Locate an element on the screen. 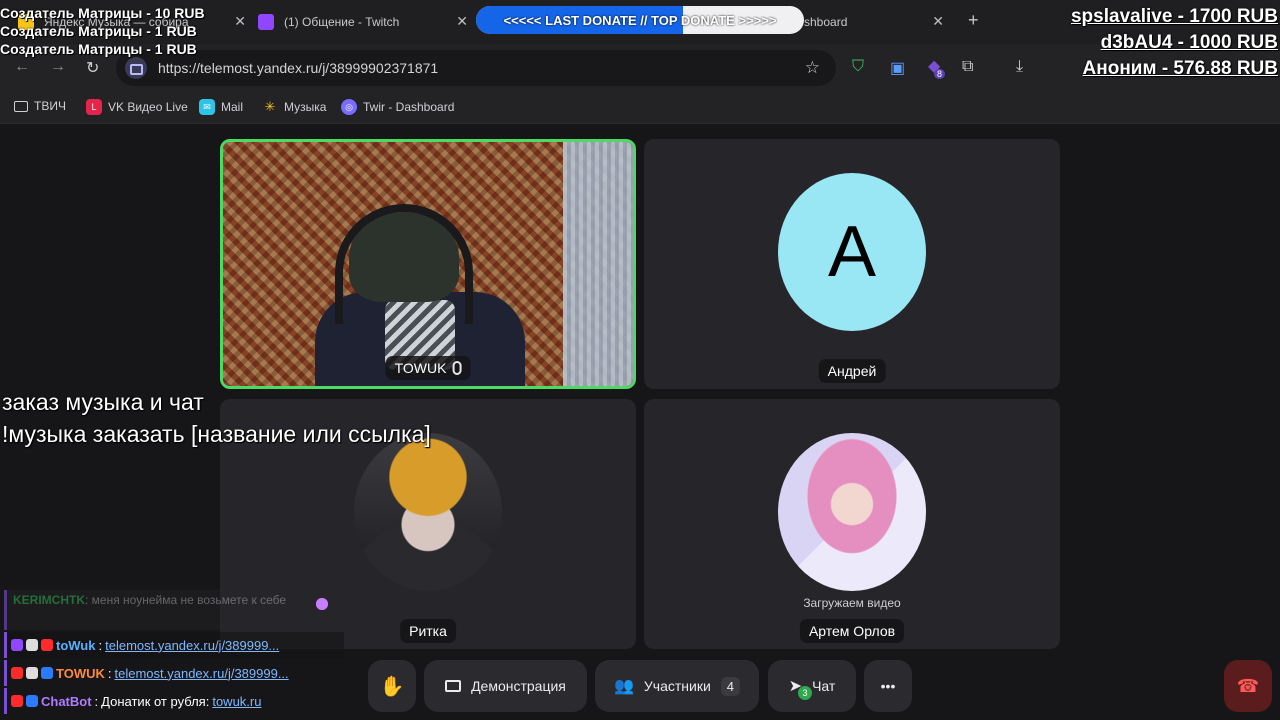  donate-bar-text: <<<<< LAST DONATE // TOP DONATE >>>>> is located at coordinates (640, 20).